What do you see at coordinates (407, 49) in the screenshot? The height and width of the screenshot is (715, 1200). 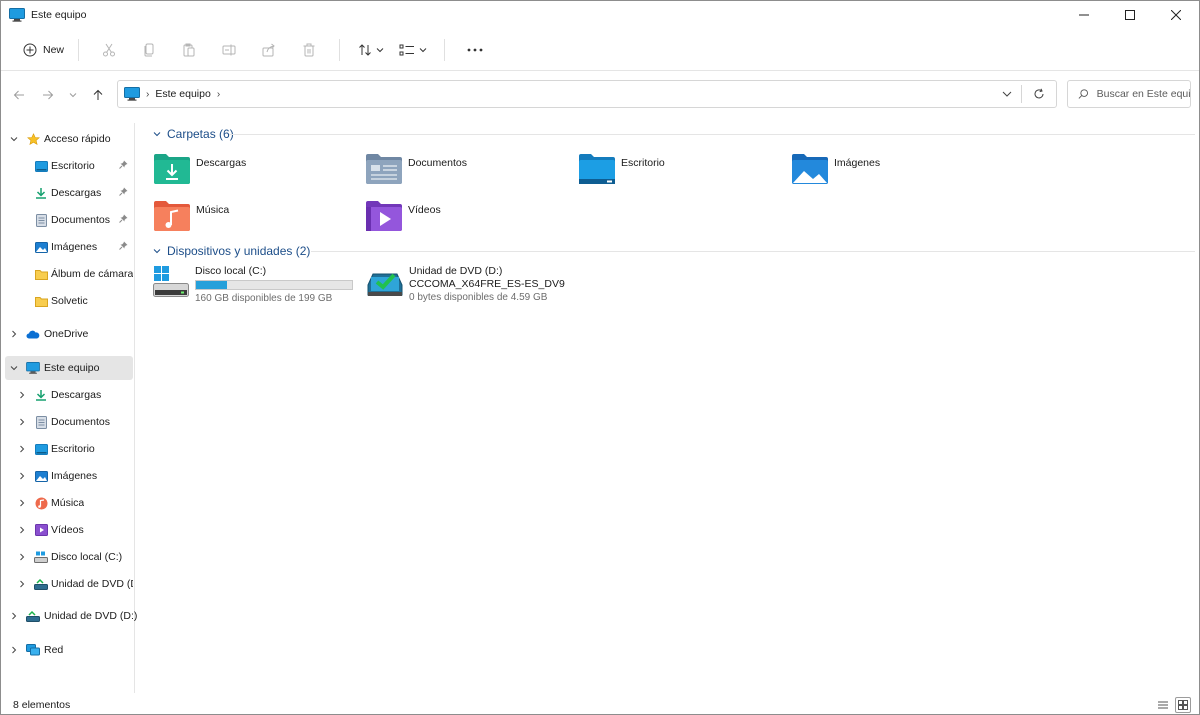 I see `view-icon` at bounding box center [407, 49].